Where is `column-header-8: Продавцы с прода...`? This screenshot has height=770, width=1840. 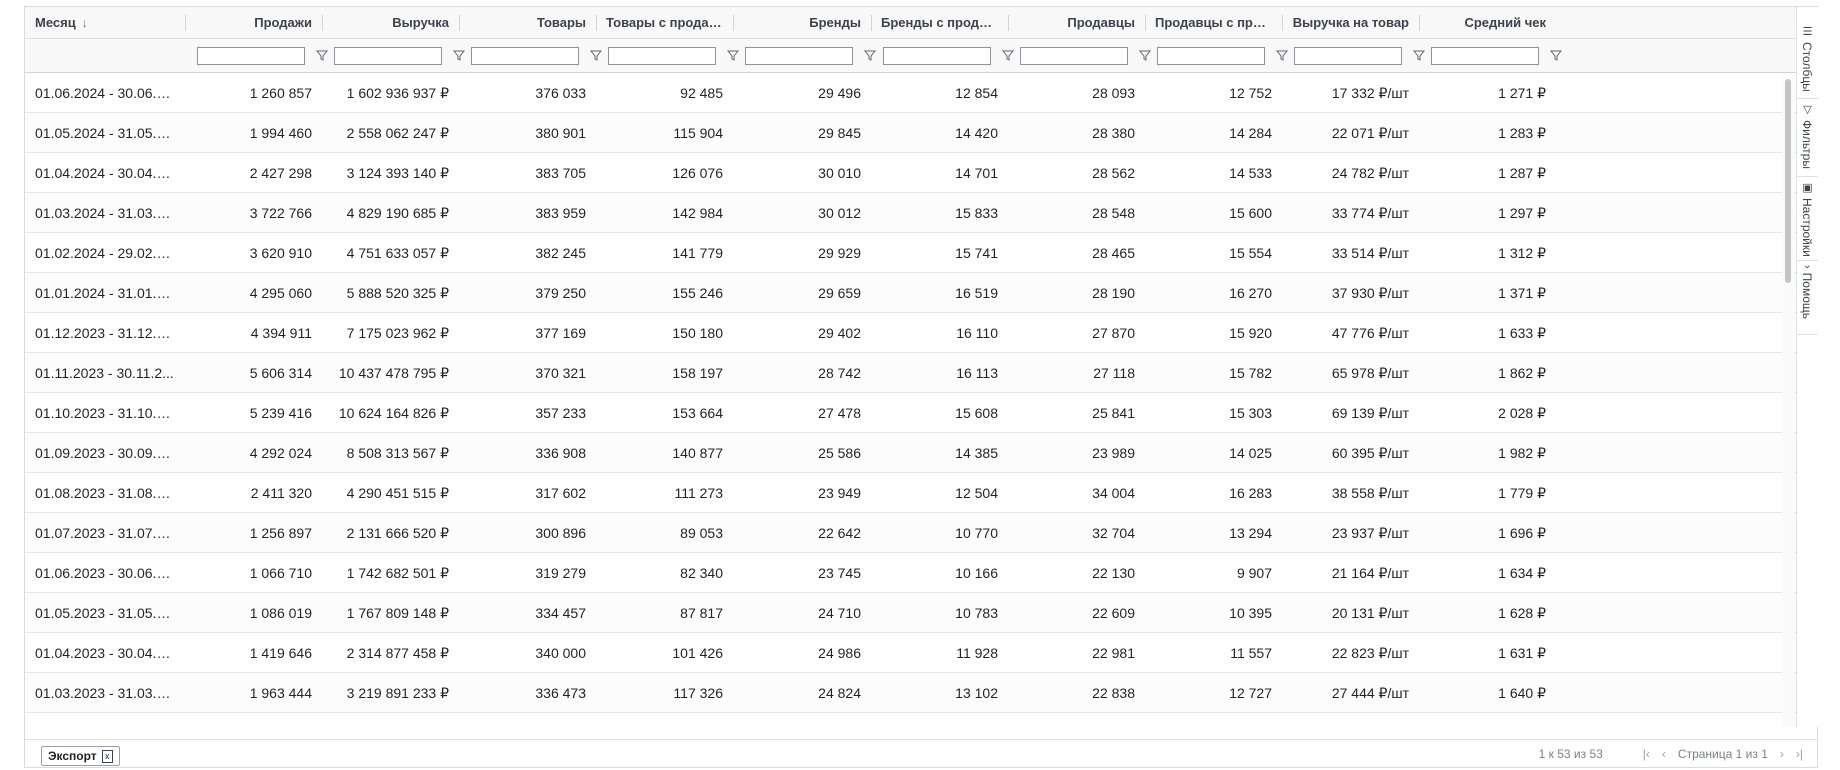
column-header-8: Продавцы с прода... is located at coordinates (1213, 23).